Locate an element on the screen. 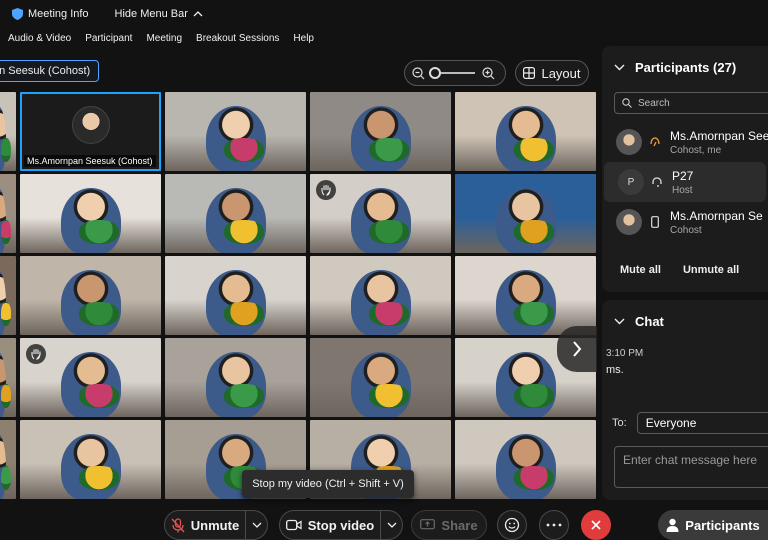  menu-audio-video: Audio & Video is located at coordinates (39, 38).